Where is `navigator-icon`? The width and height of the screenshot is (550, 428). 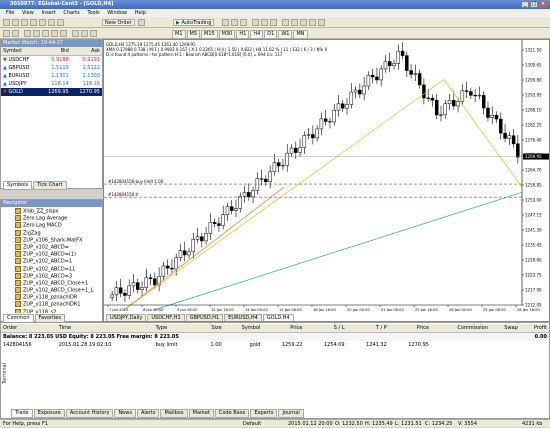 navigator-icon is located at coordinates (42, 22).